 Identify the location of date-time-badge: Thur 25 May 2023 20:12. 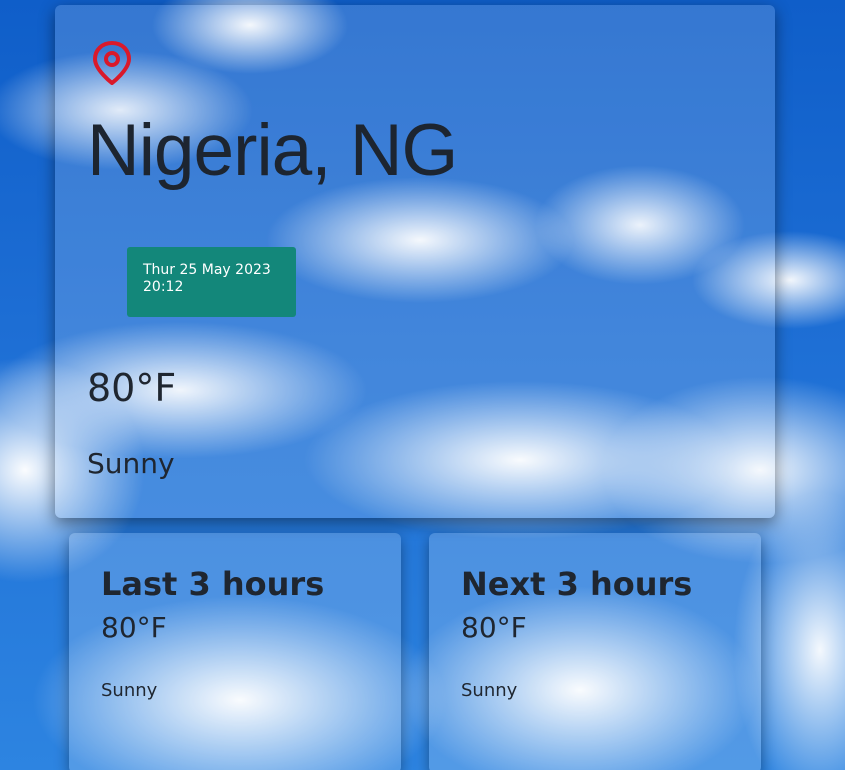
(211, 282).